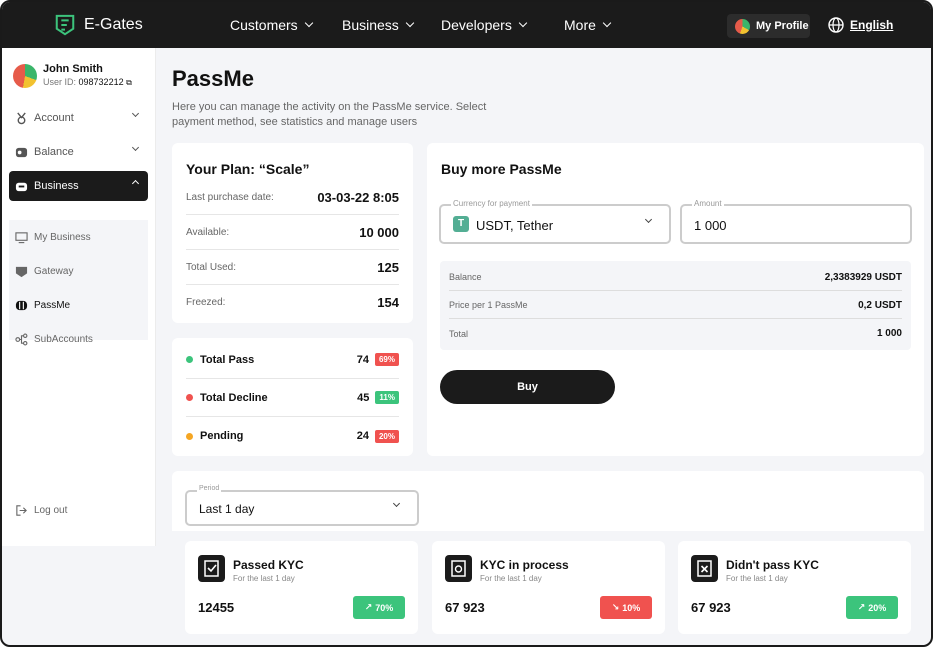 This screenshot has height=647, width=933. What do you see at coordinates (101, 82) in the screenshot?
I see `user-id-value: 098732212` at bounding box center [101, 82].